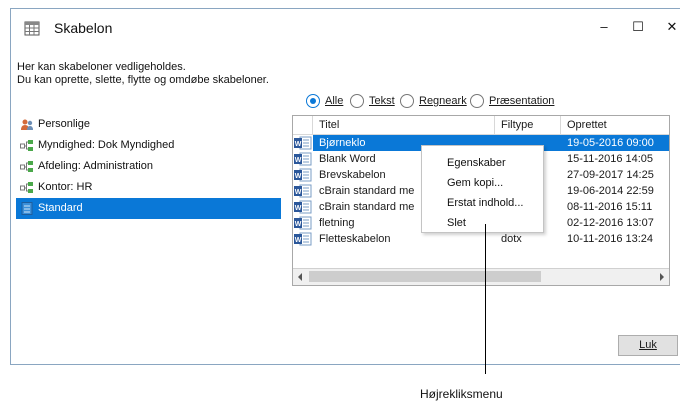 Image resolution: width=680 pixels, height=403 pixels. I want to click on tree-item-label: Afdeling: Administration, so click(95, 166).